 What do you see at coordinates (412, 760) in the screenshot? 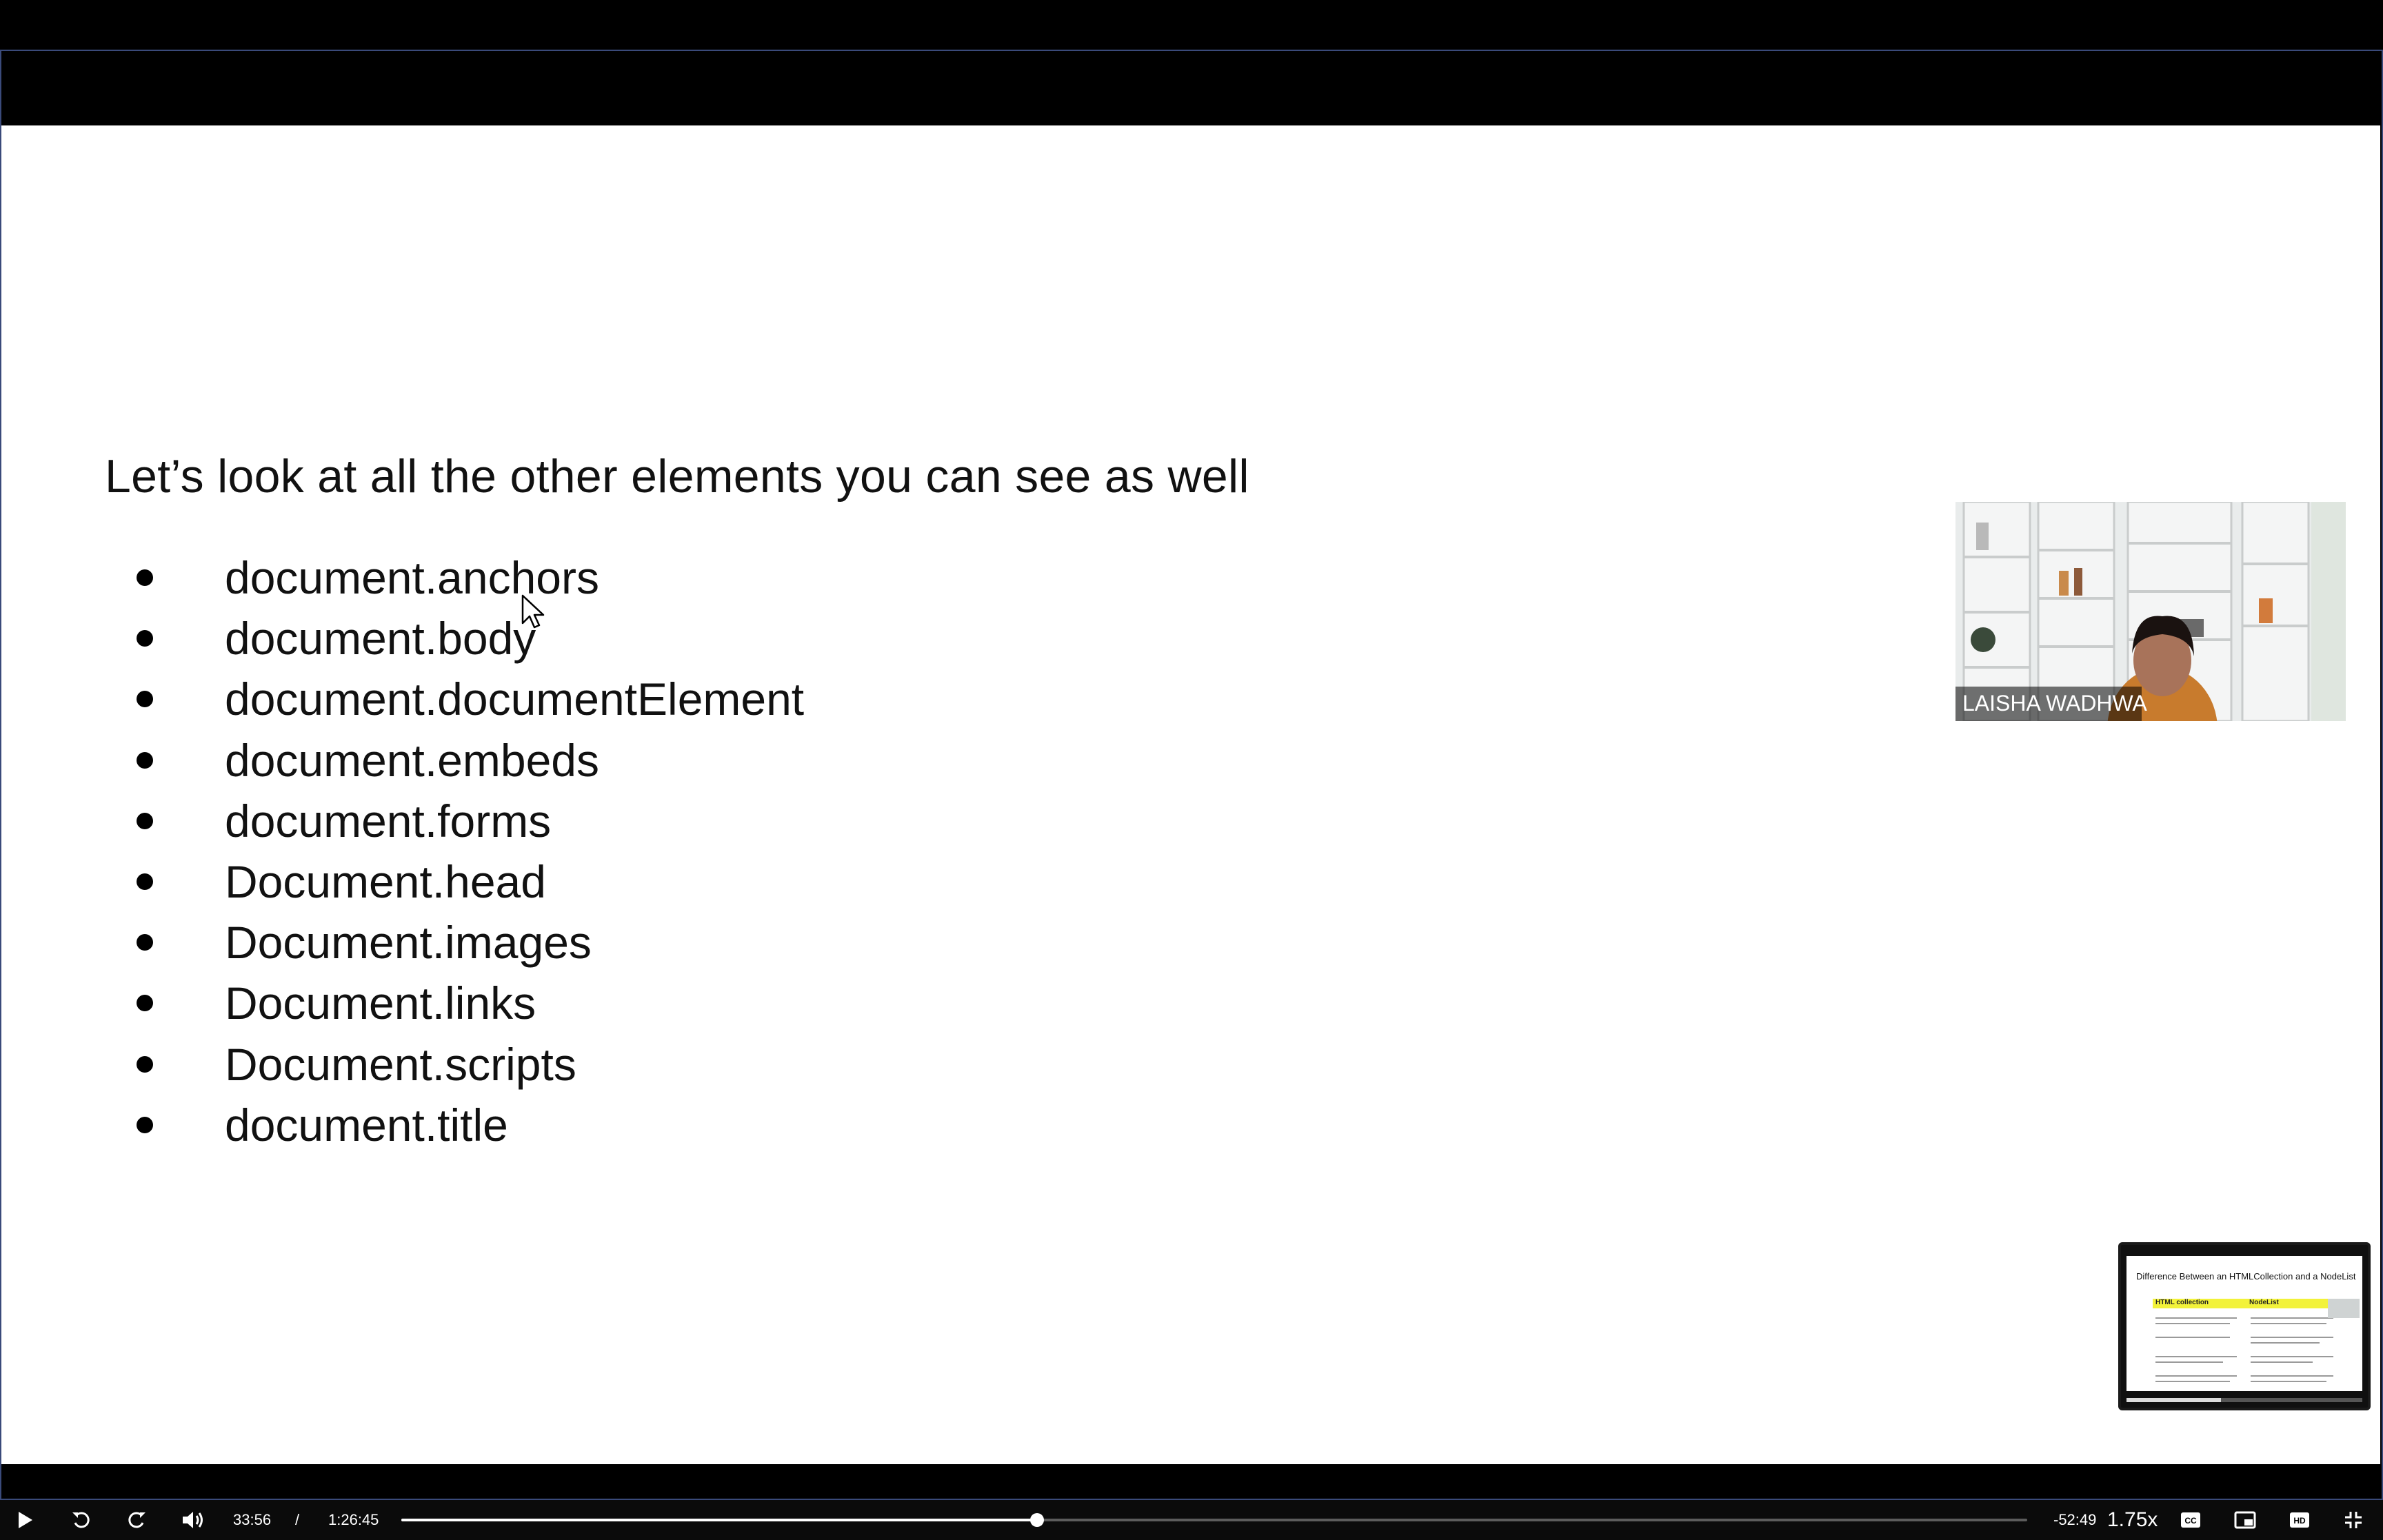
I see `bullet-text: document.embeds` at bounding box center [412, 760].